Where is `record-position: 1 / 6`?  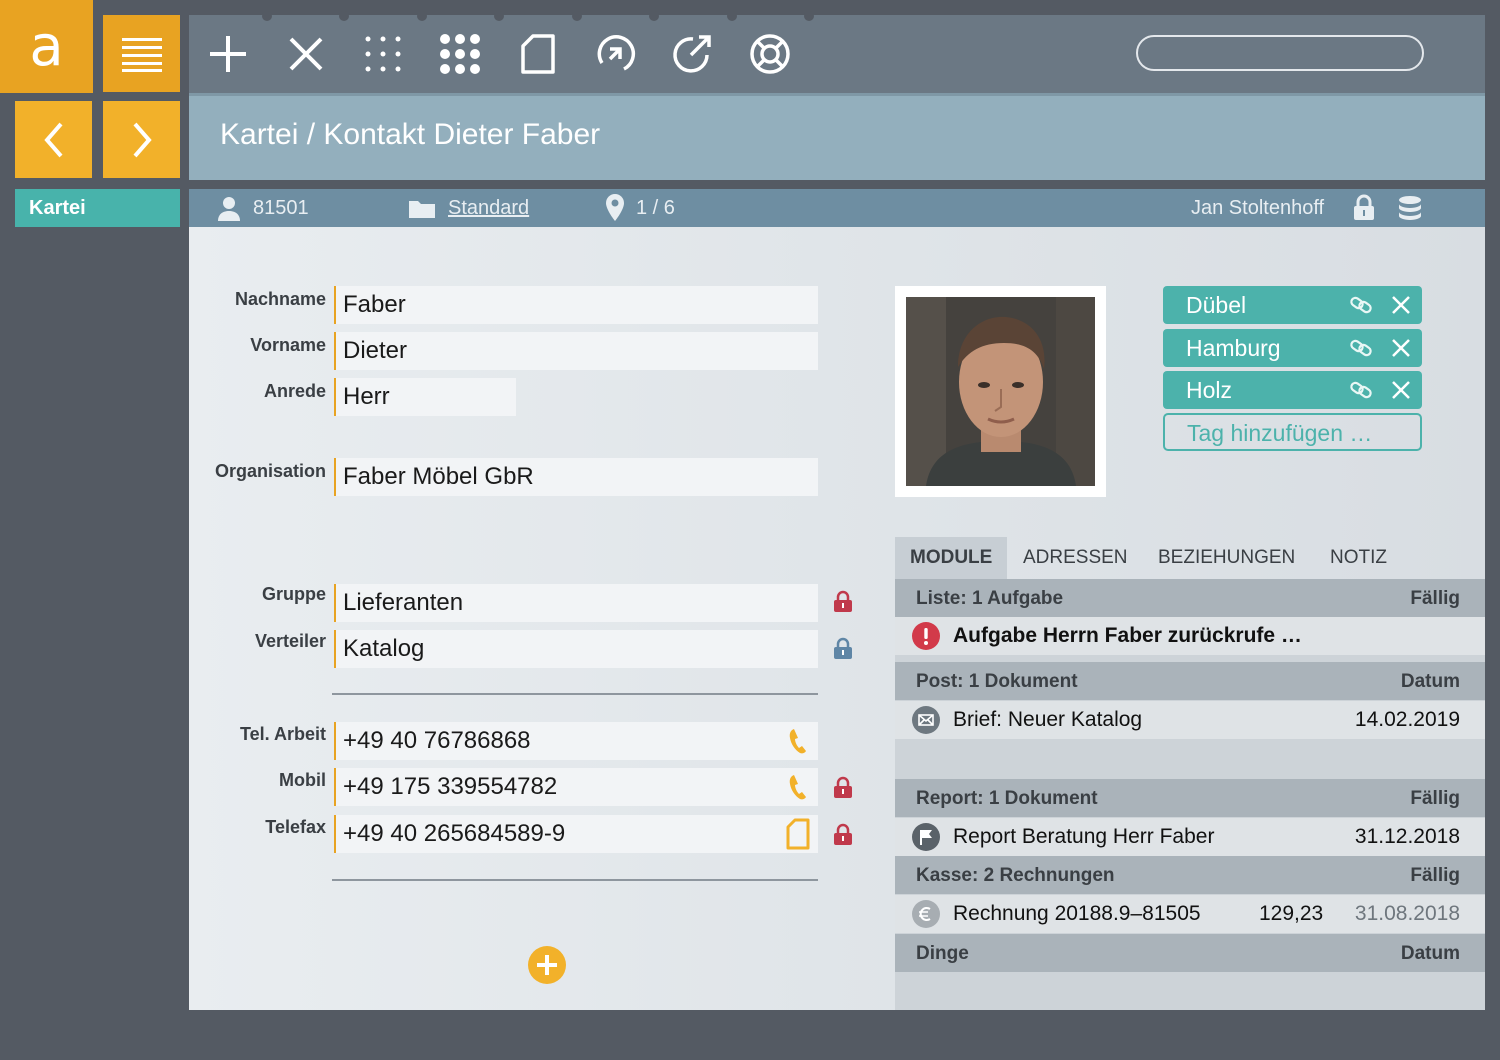 record-position: 1 / 6 is located at coordinates (655, 208).